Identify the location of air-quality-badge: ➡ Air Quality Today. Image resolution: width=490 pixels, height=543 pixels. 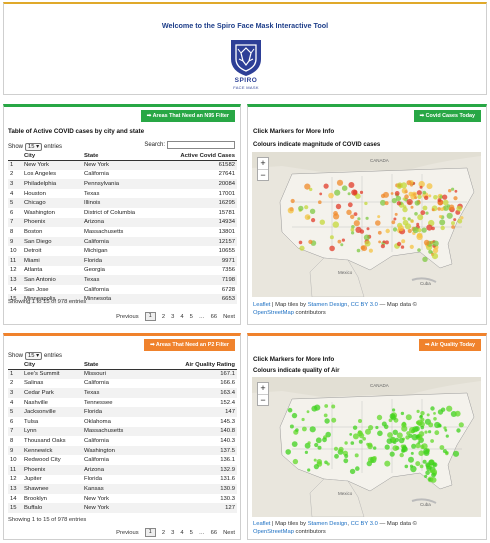
(449, 345).